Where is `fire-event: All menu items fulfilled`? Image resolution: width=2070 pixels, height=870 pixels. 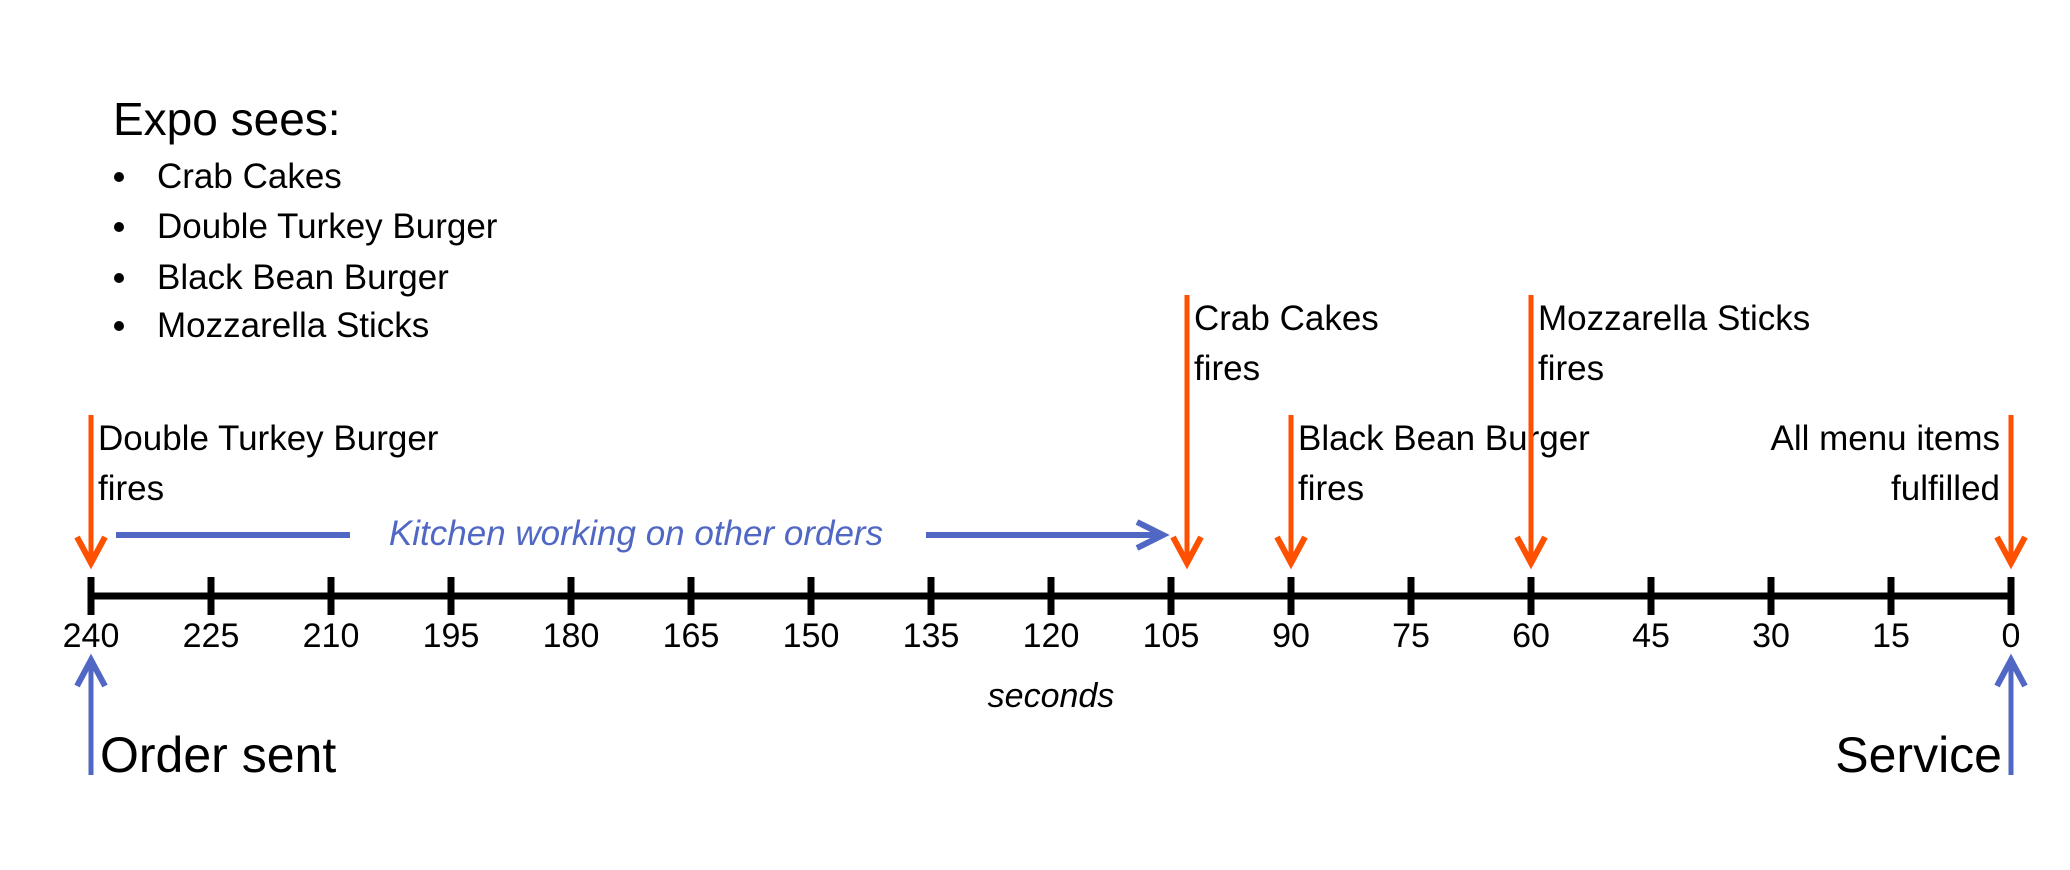
fire-event: All menu items fulfilled is located at coordinates (1899, 492).